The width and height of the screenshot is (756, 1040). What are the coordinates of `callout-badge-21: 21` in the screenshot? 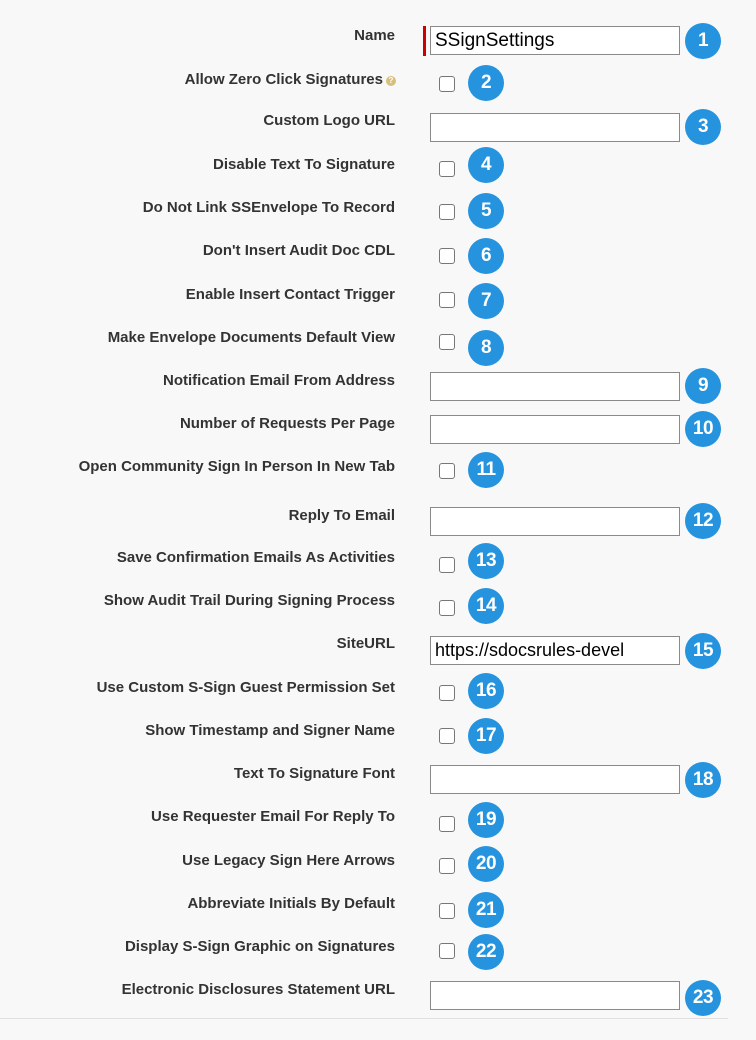 It's located at (486, 910).